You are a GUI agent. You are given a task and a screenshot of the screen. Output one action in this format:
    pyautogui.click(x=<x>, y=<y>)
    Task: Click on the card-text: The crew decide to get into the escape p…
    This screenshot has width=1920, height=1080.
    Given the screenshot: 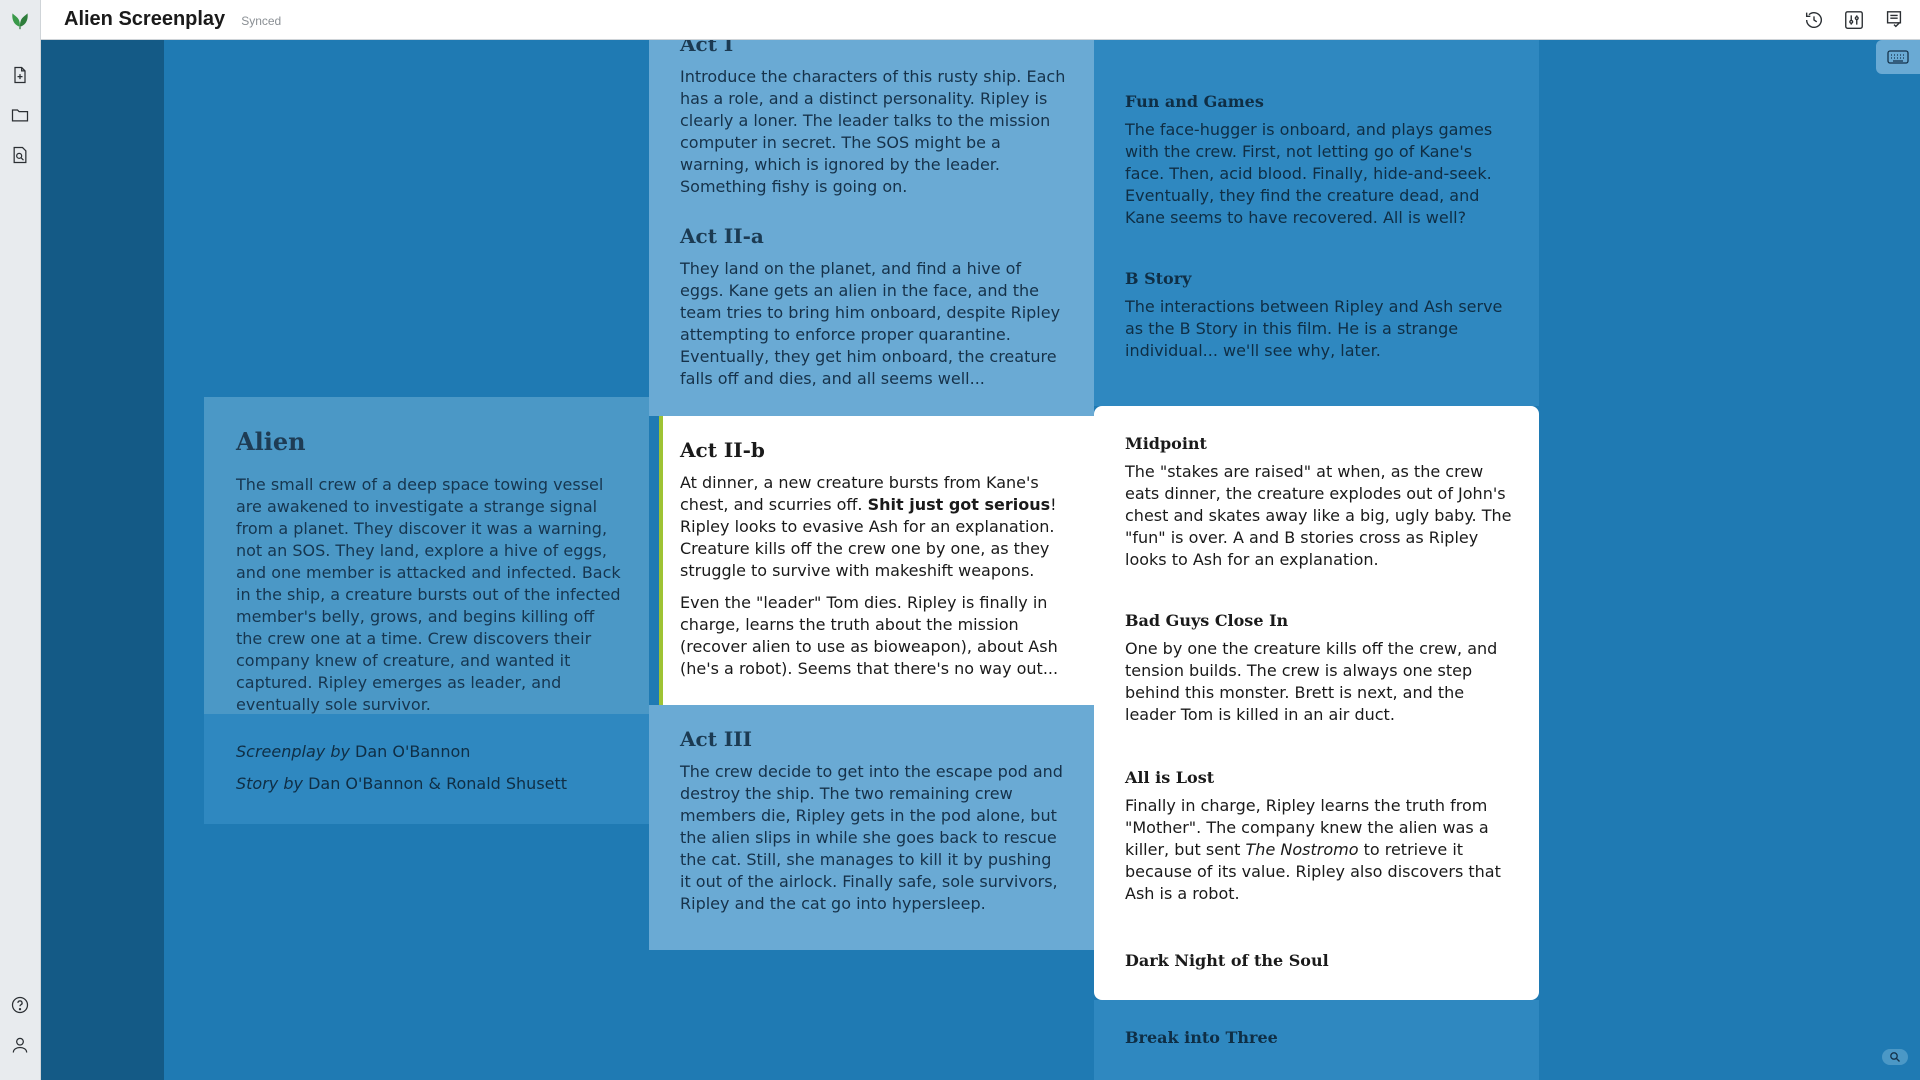 What is the action you would take?
    pyautogui.click(x=871, y=837)
    